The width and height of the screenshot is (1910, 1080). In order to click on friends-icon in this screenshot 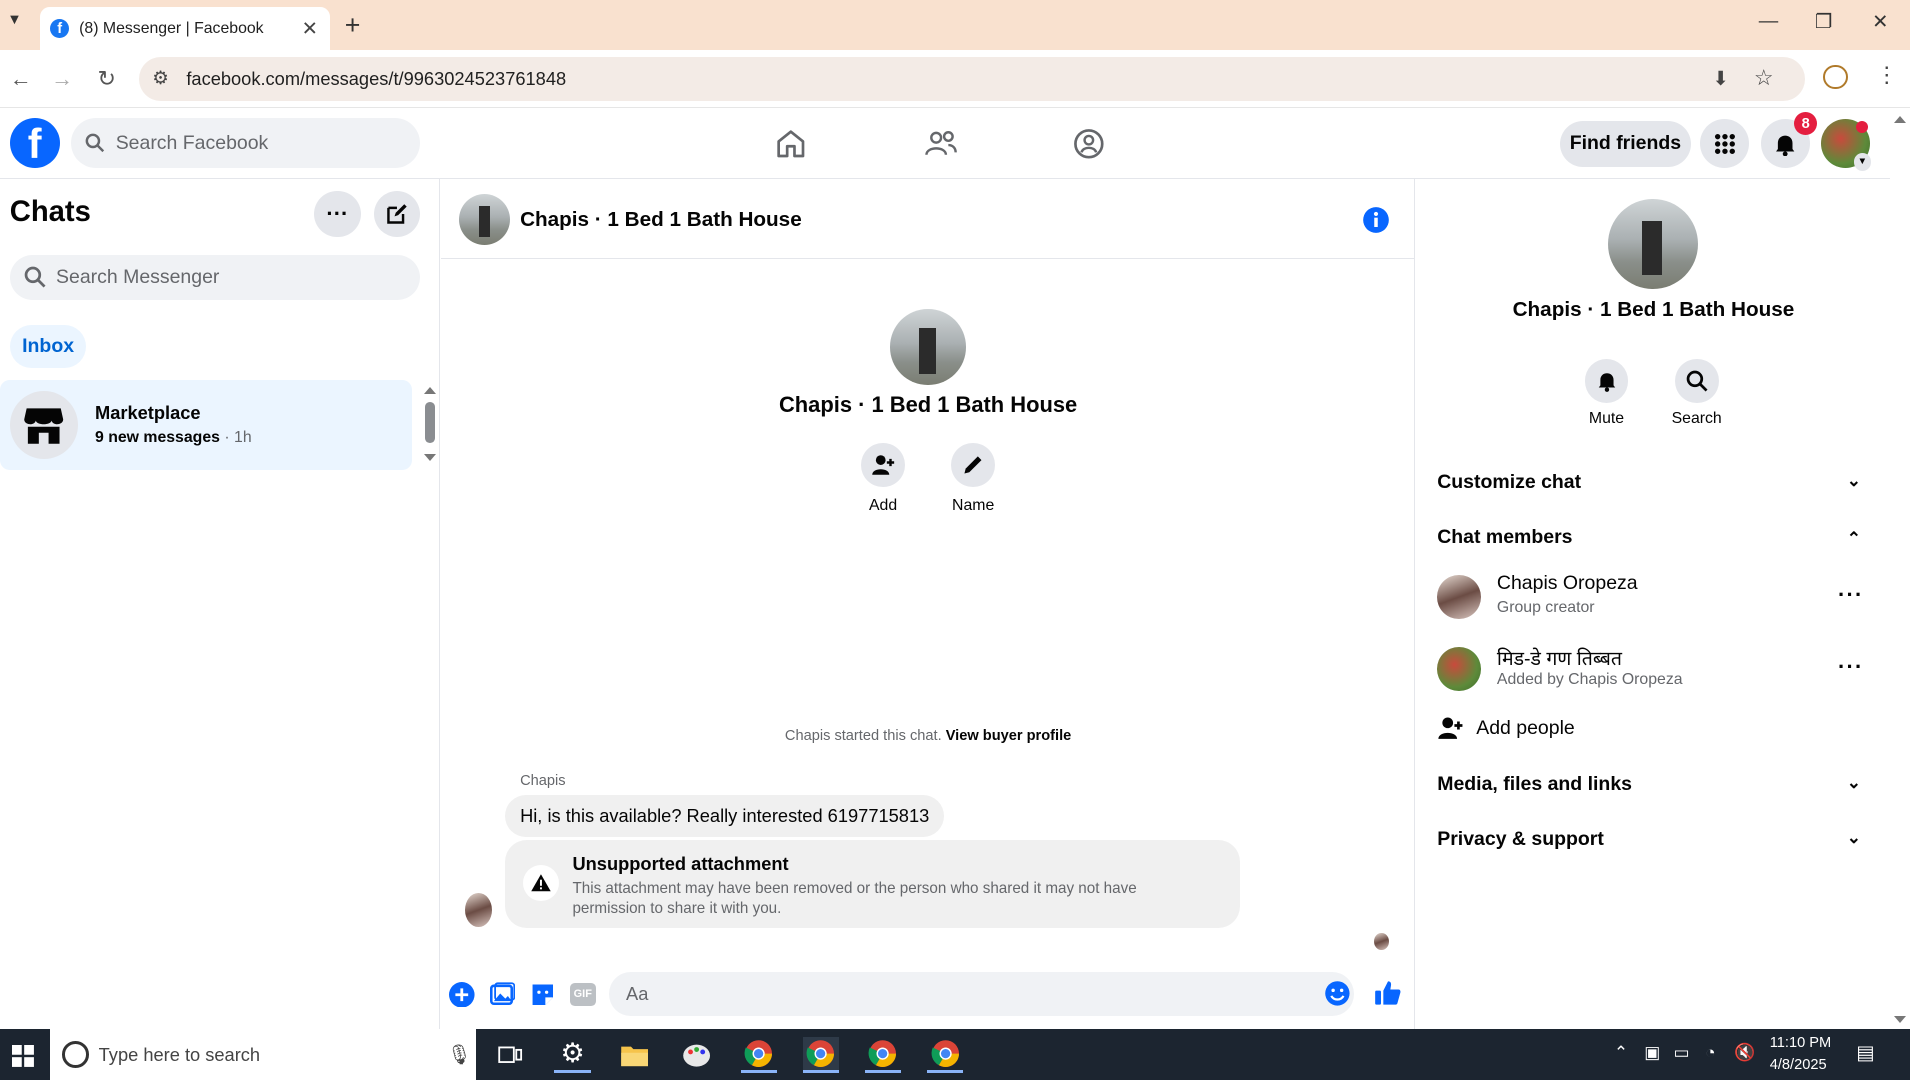, I will do `click(941, 144)`.